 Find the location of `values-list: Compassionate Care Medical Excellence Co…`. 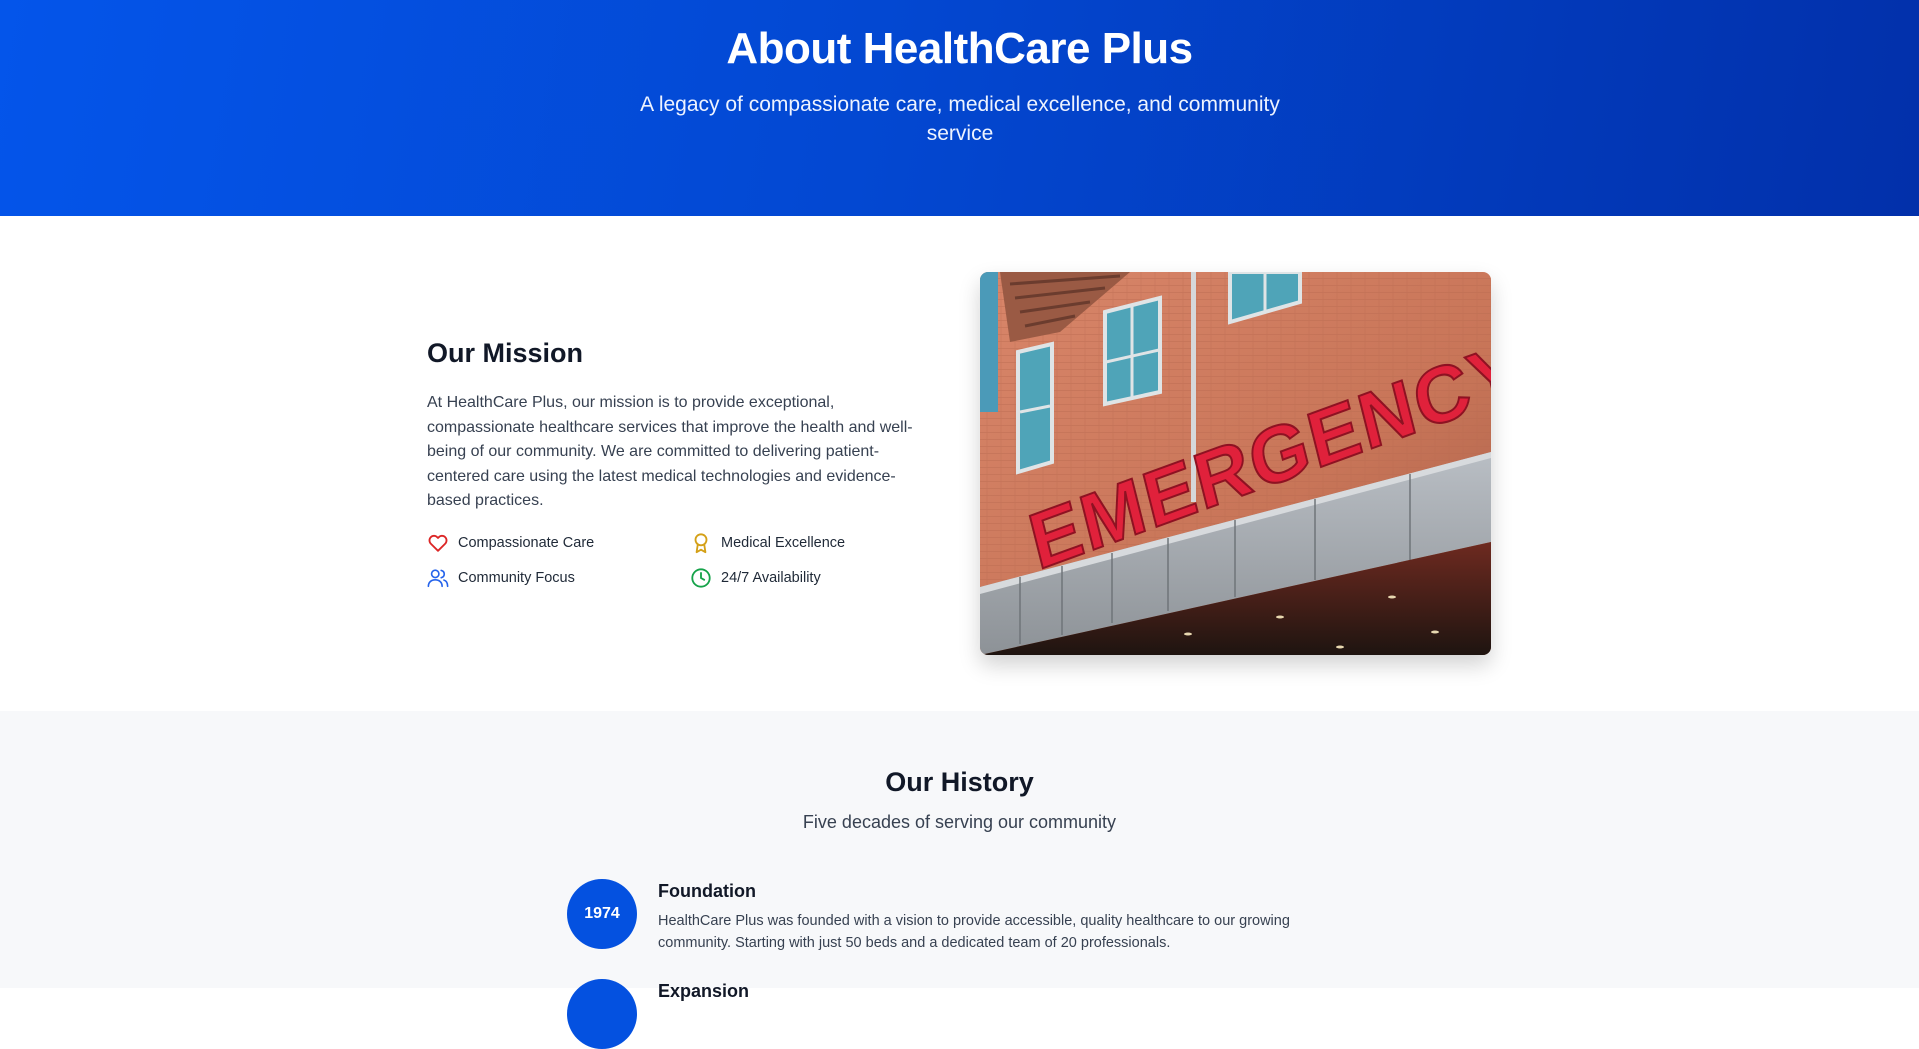

values-list: Compassionate Care Medical Excellence Co… is located at coordinates (657, 560).